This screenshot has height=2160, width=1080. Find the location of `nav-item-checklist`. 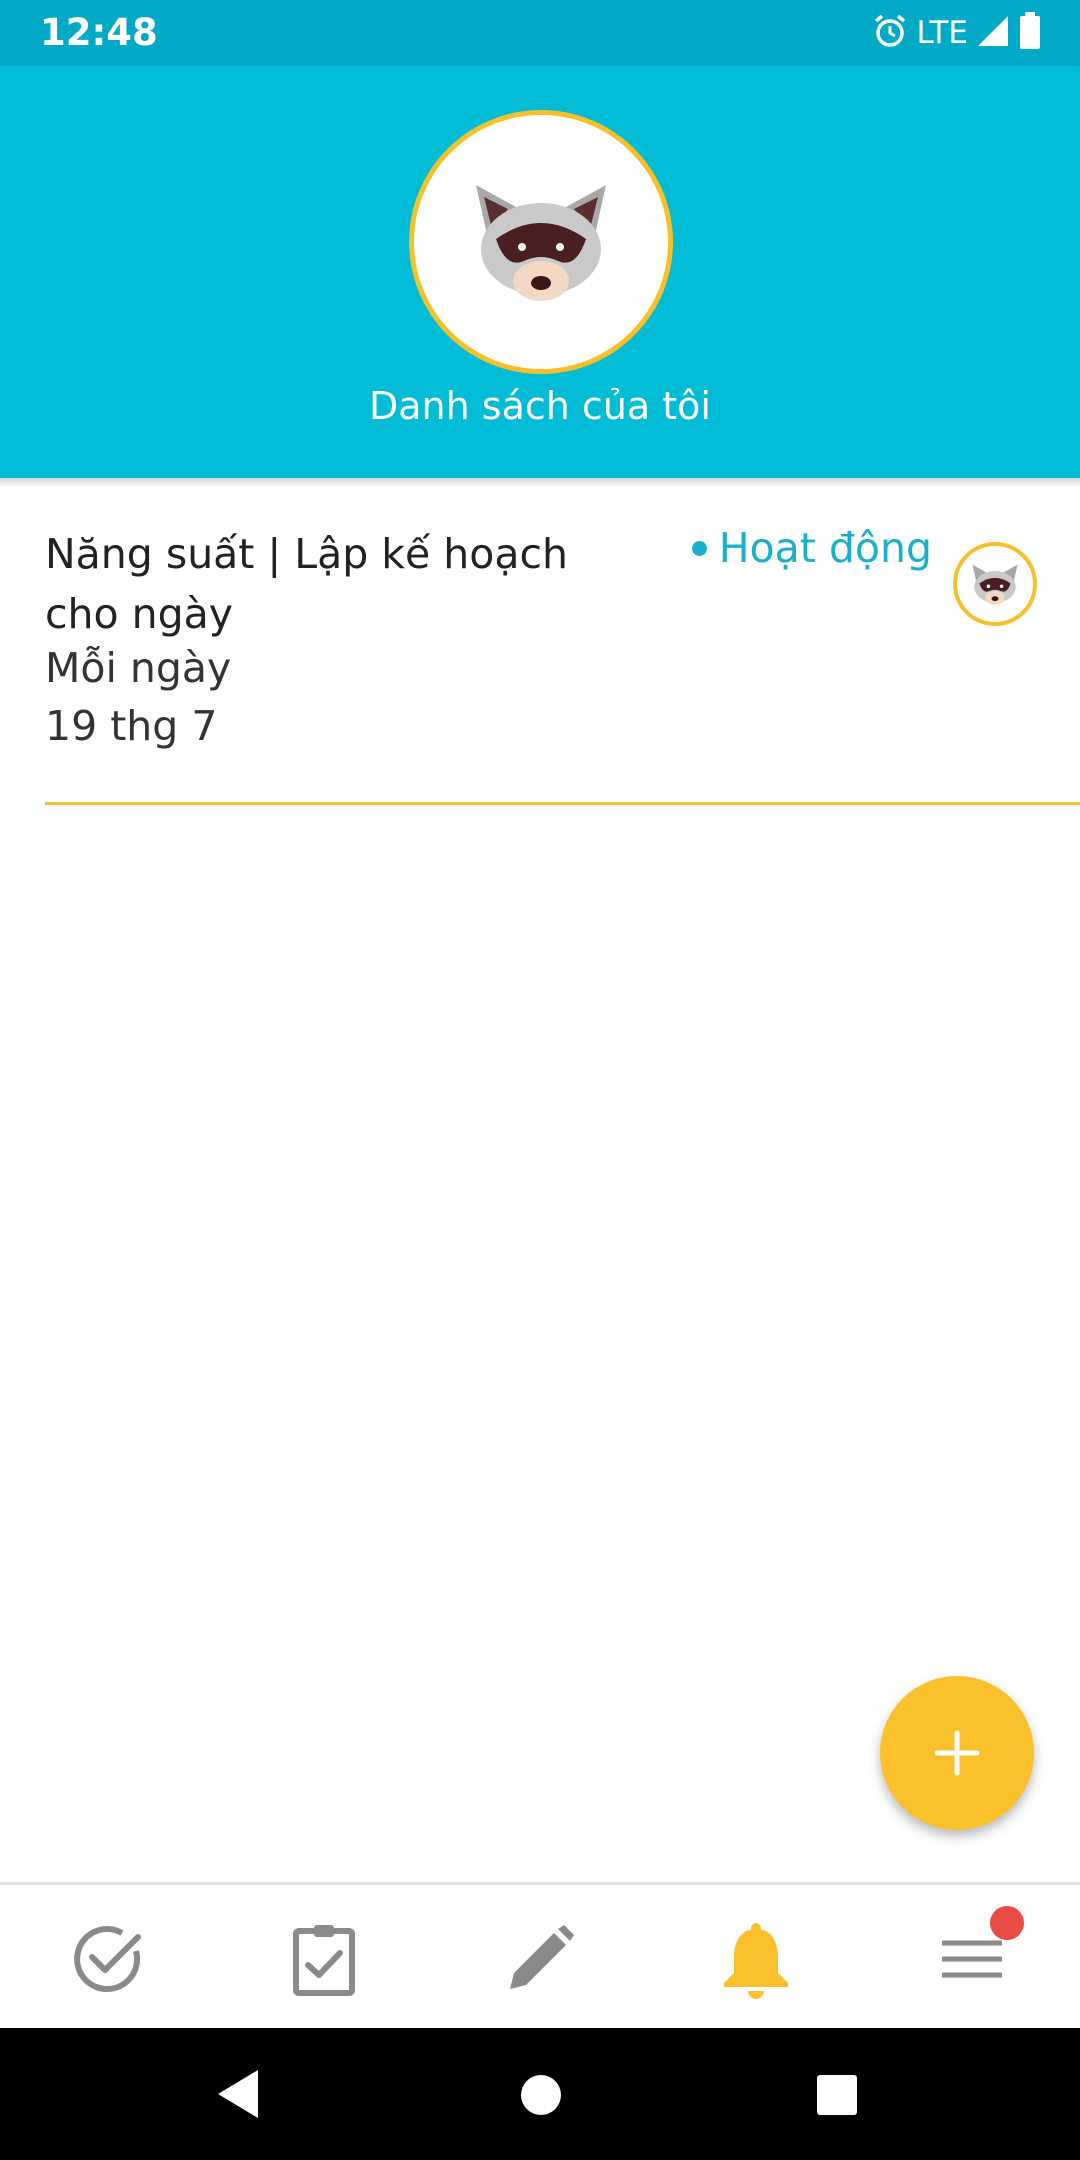

nav-item-checklist is located at coordinates (324, 1958).